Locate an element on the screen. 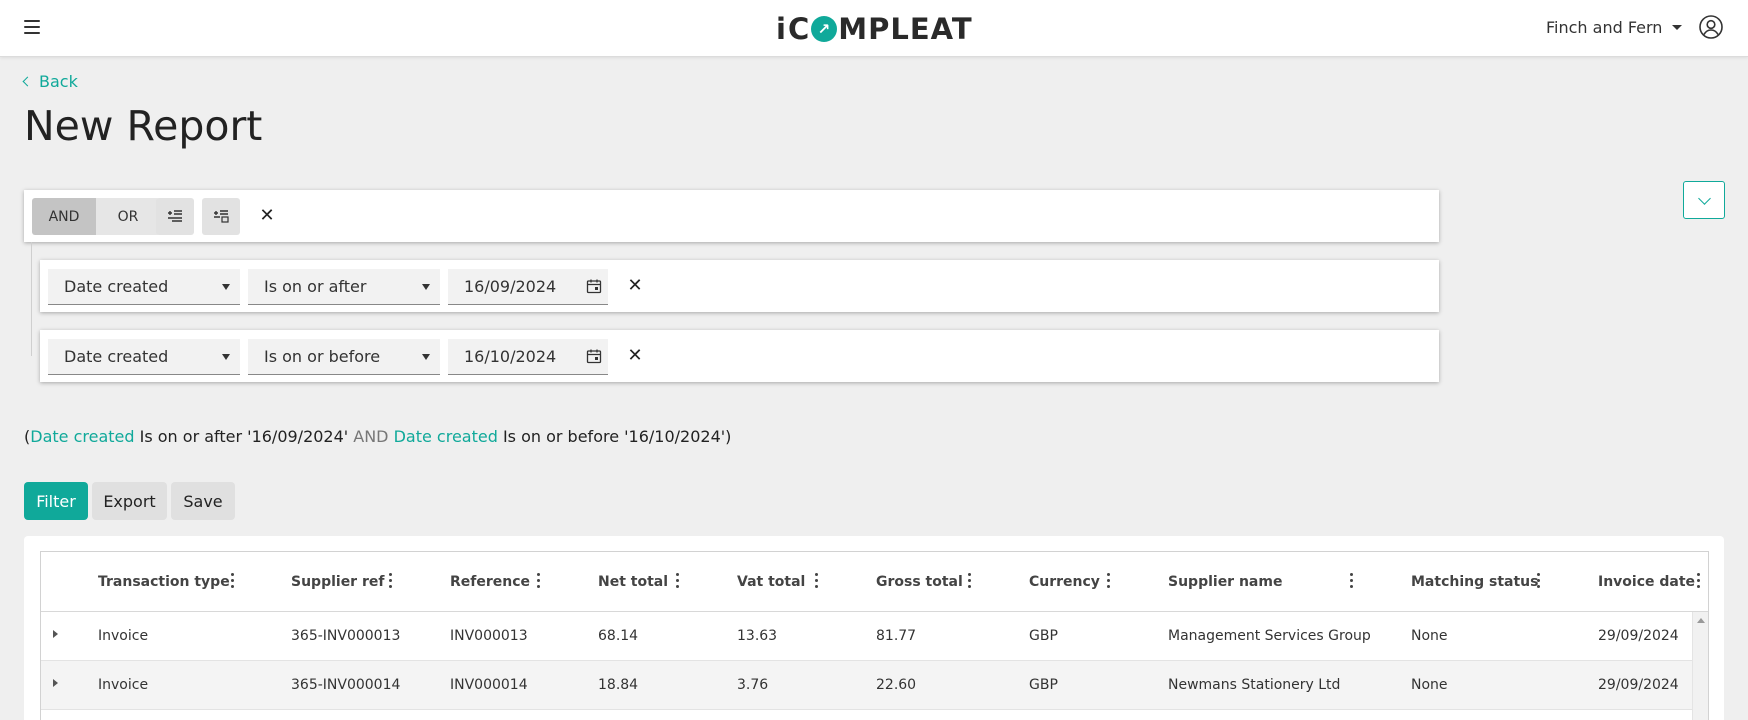 The height and width of the screenshot is (720, 1748). add-condition-button is located at coordinates (175, 216).